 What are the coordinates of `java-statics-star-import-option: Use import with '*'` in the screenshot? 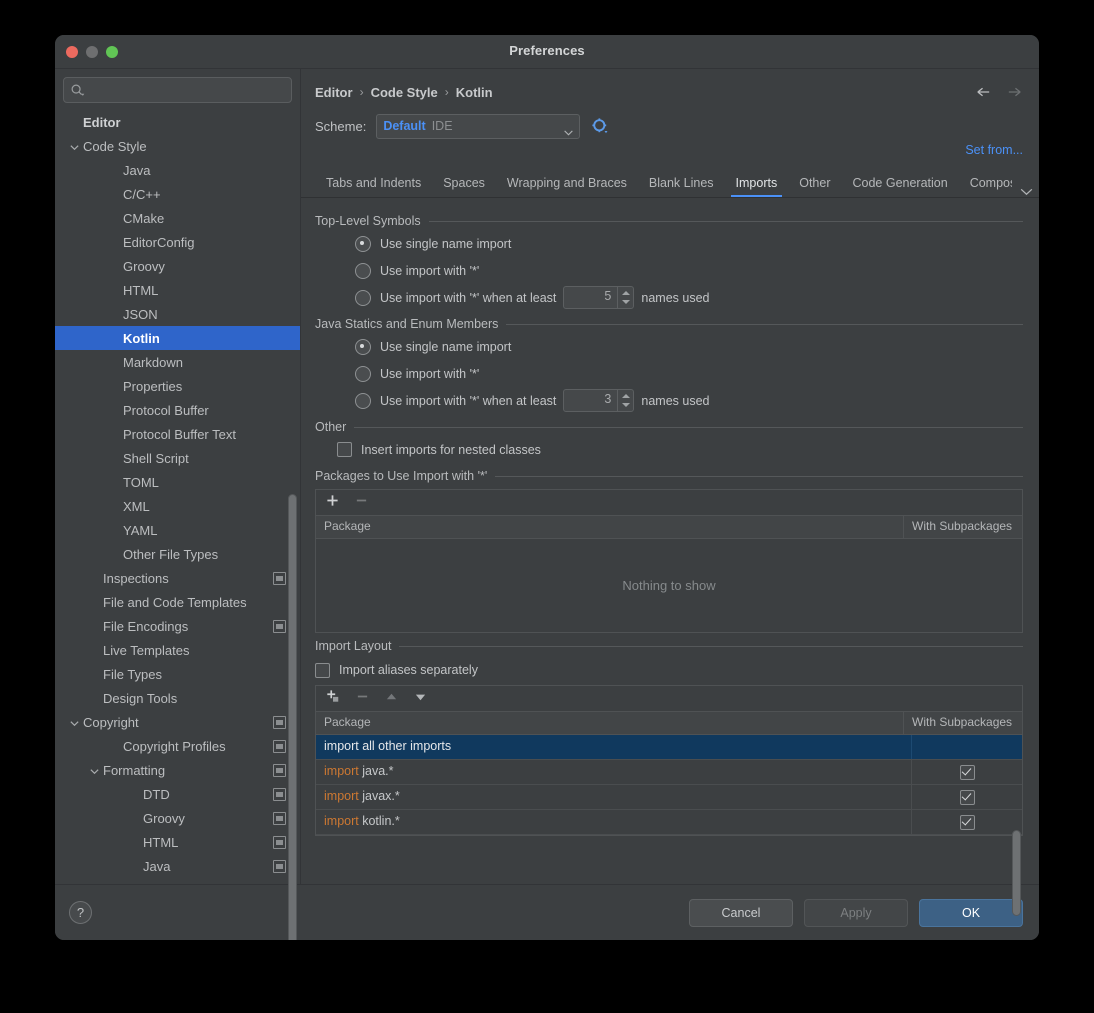 It's located at (669, 373).